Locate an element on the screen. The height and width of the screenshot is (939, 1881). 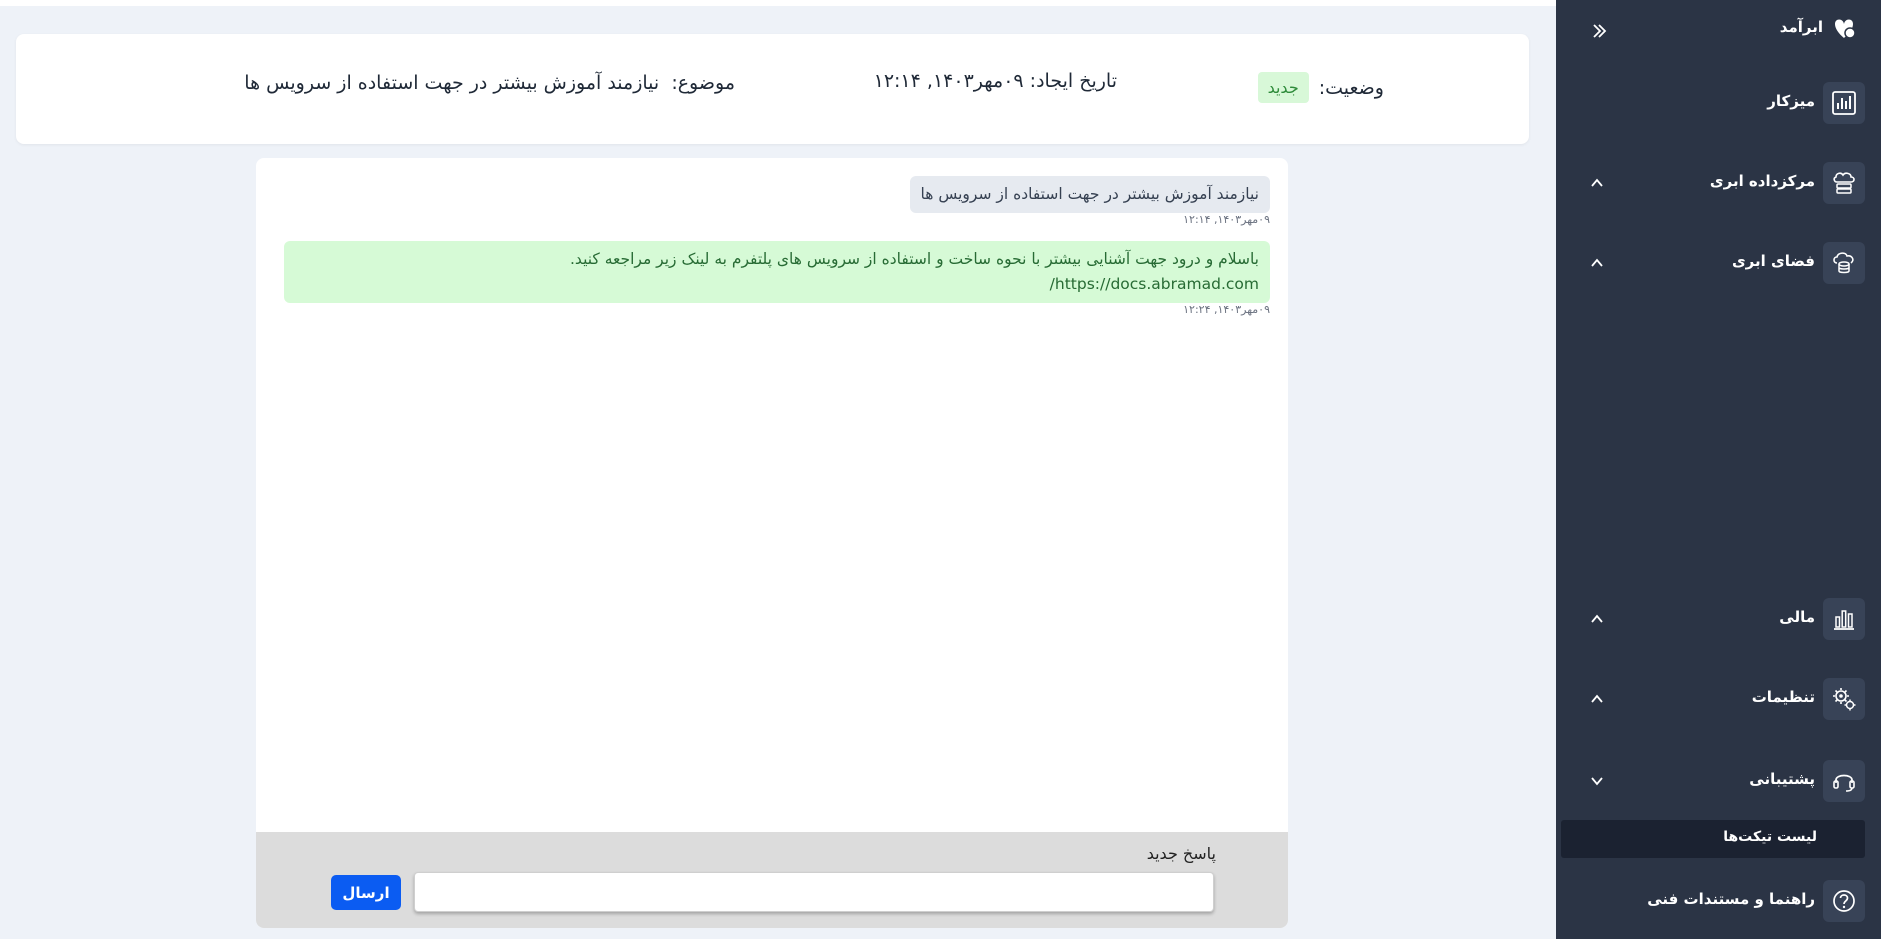
gears-icon is located at coordinates (1844, 699).